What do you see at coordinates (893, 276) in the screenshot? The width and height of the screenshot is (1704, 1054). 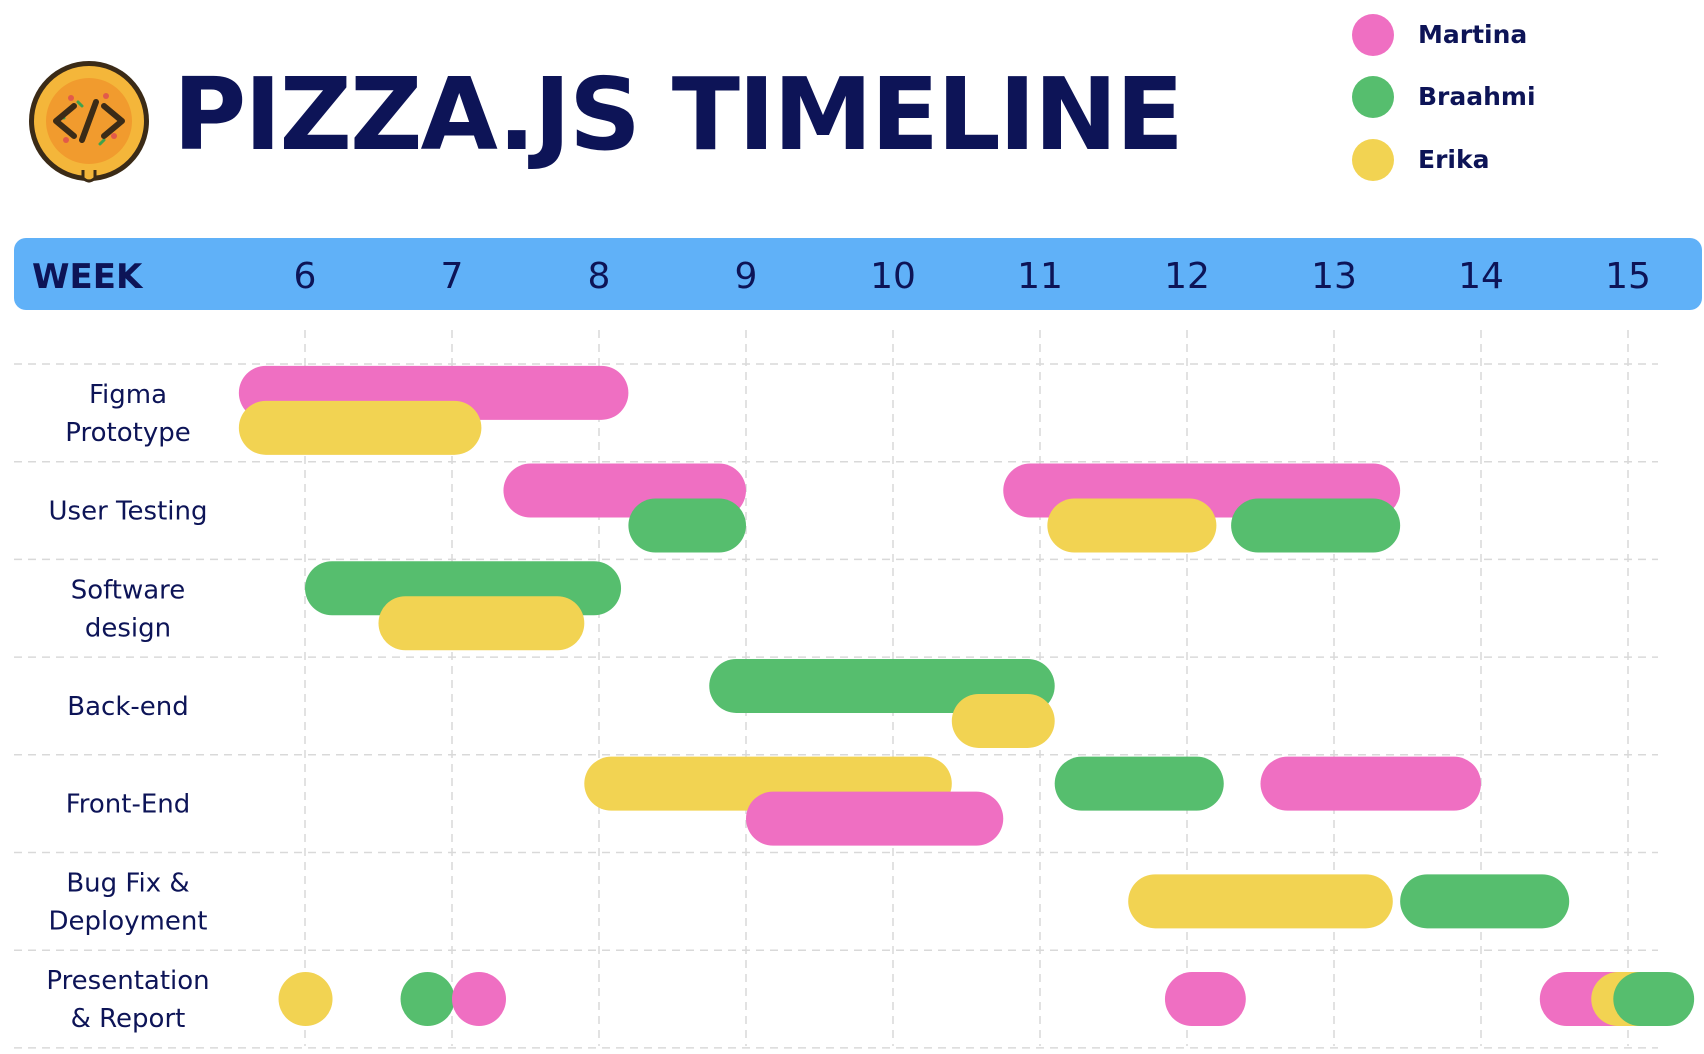 I see `week-tick-label: 10` at bounding box center [893, 276].